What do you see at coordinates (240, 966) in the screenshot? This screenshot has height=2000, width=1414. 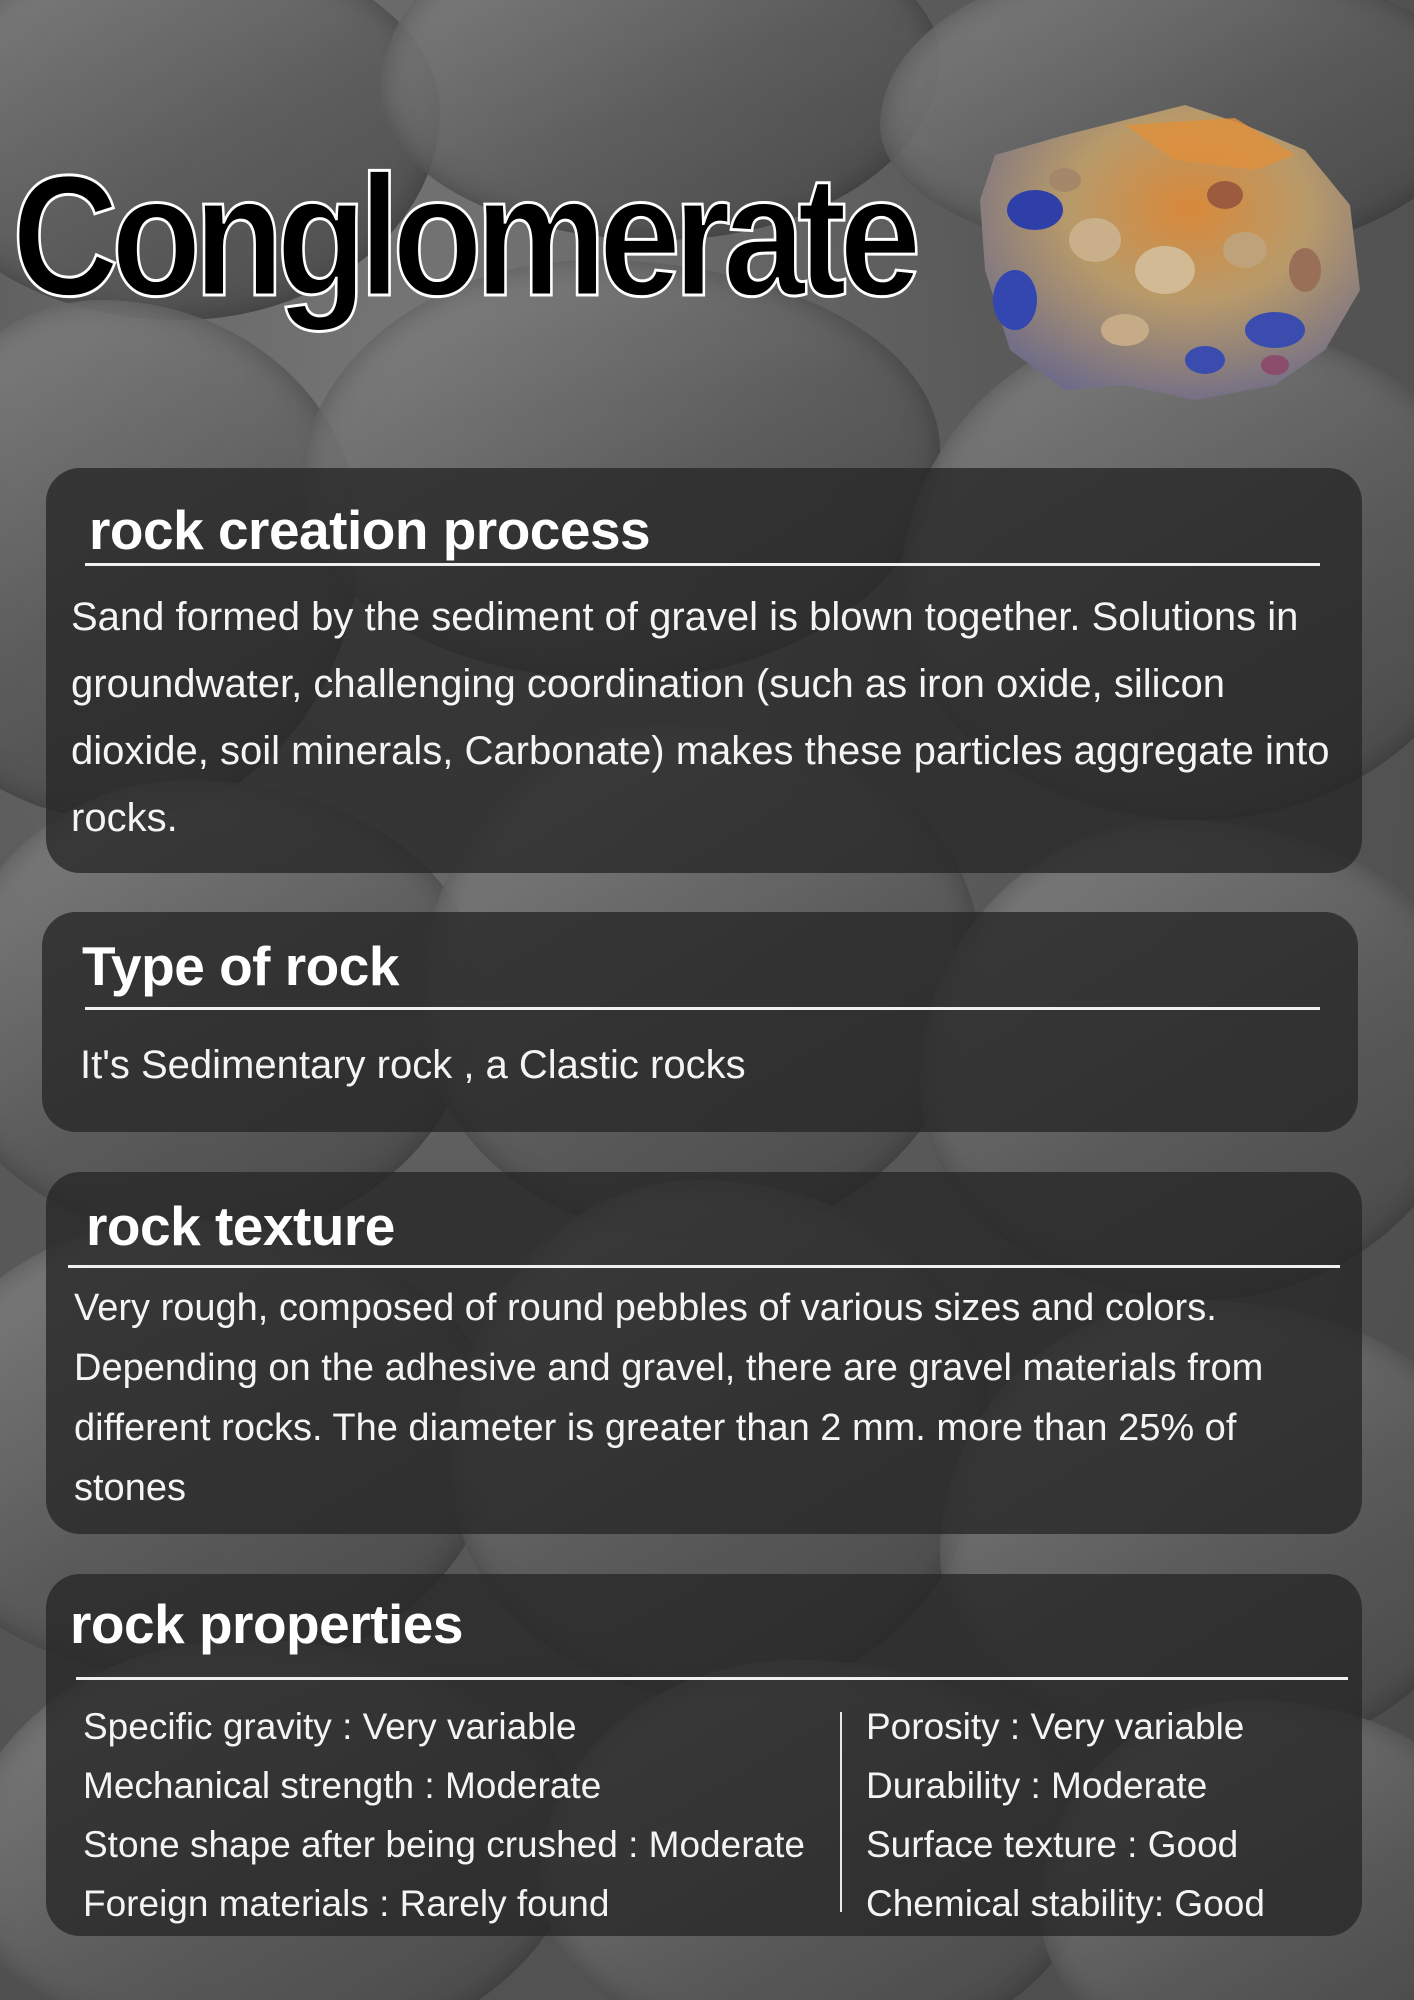 I see `section-heading: Type of rock` at bounding box center [240, 966].